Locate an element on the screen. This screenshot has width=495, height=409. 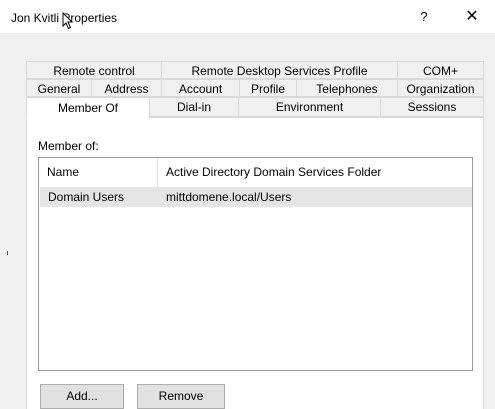
tab-telephones: Telephones is located at coordinates (347, 88).